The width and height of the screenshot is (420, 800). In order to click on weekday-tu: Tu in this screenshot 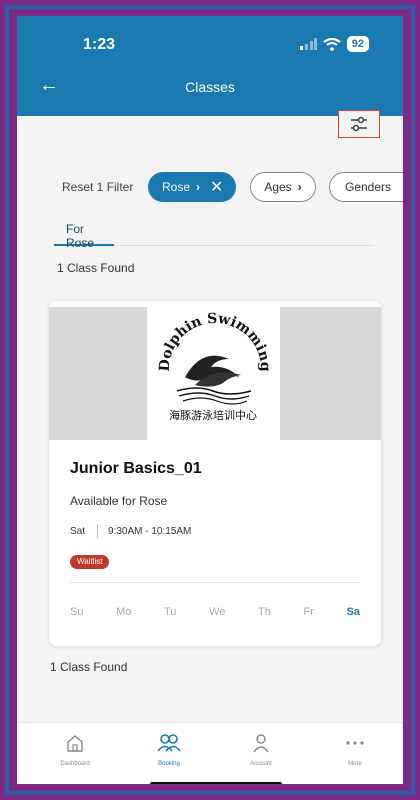, I will do `click(170, 612)`.